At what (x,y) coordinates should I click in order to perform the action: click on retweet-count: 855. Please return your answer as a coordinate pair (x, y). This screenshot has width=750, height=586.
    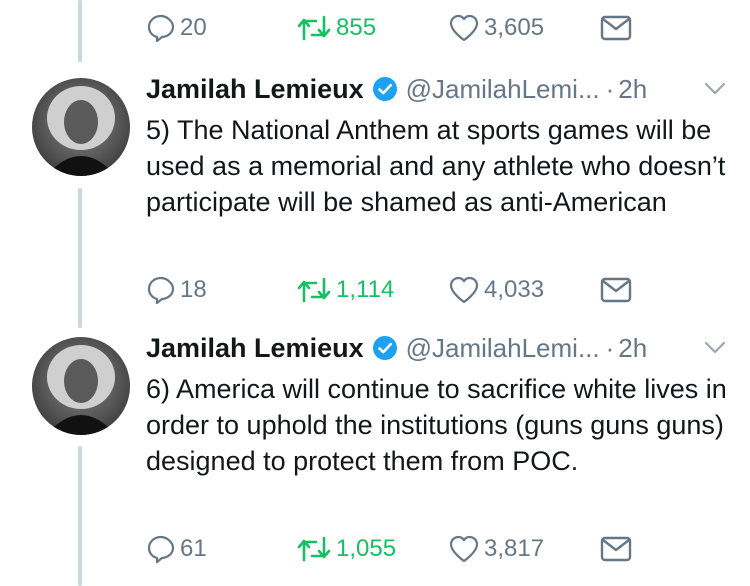
    Looking at the image, I should click on (356, 27).